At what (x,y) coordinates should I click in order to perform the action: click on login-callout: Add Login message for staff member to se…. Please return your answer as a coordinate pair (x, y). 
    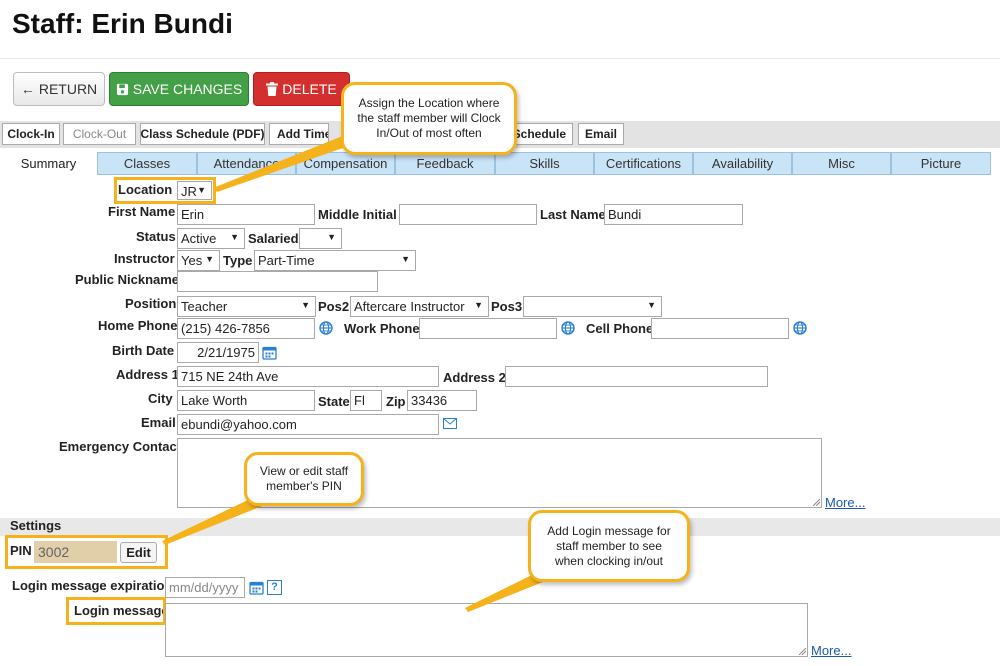
    Looking at the image, I should click on (609, 546).